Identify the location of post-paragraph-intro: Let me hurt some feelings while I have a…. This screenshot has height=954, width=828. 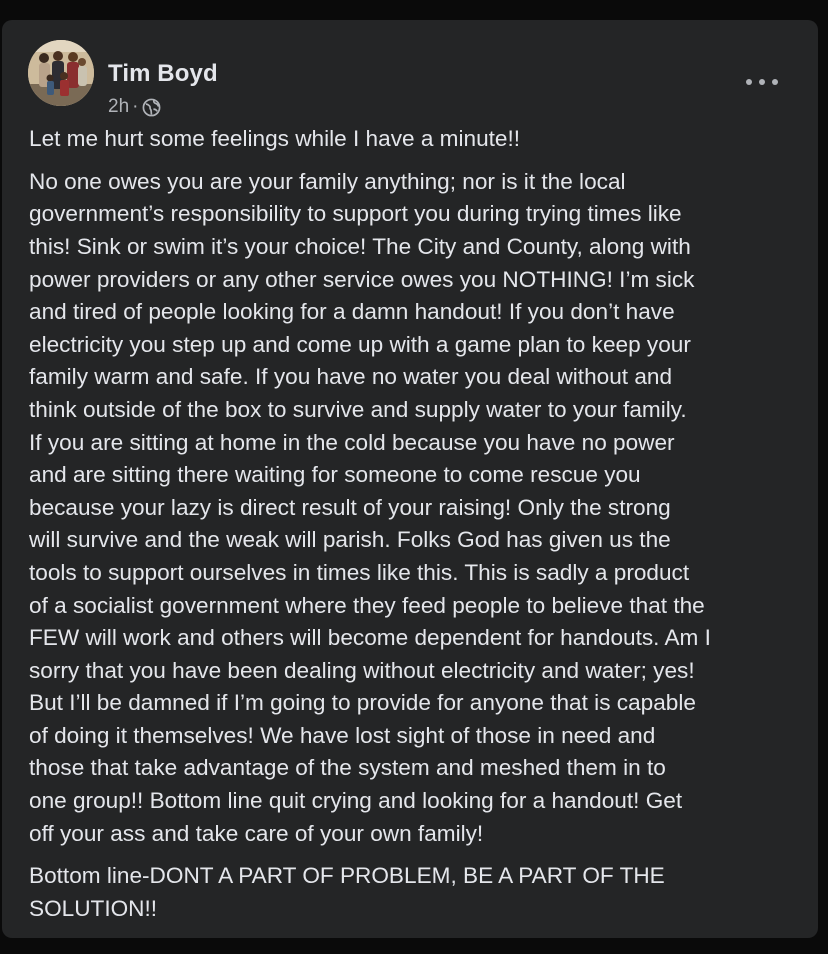
(275, 138).